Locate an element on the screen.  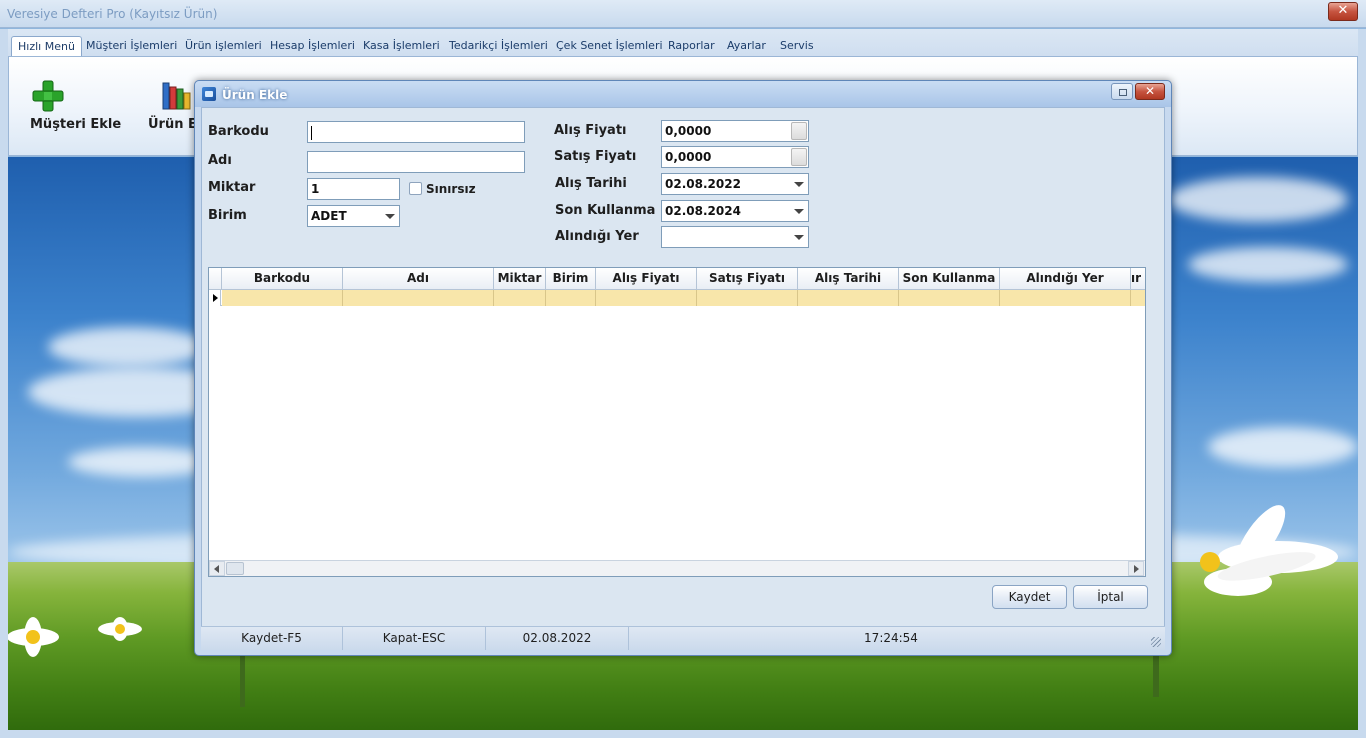
expiry-value: 02.08.2024 is located at coordinates (703, 211).